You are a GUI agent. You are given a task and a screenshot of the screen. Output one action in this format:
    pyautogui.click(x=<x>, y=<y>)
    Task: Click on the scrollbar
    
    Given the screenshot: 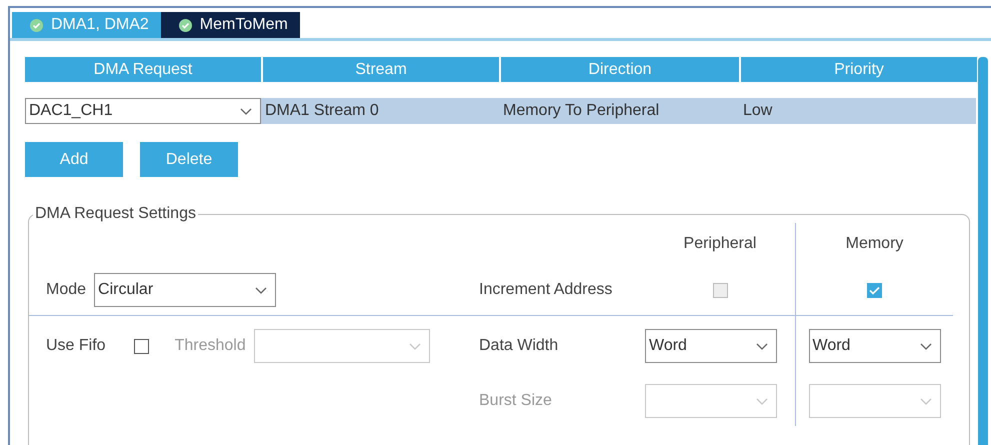 What is the action you would take?
    pyautogui.click(x=983, y=251)
    